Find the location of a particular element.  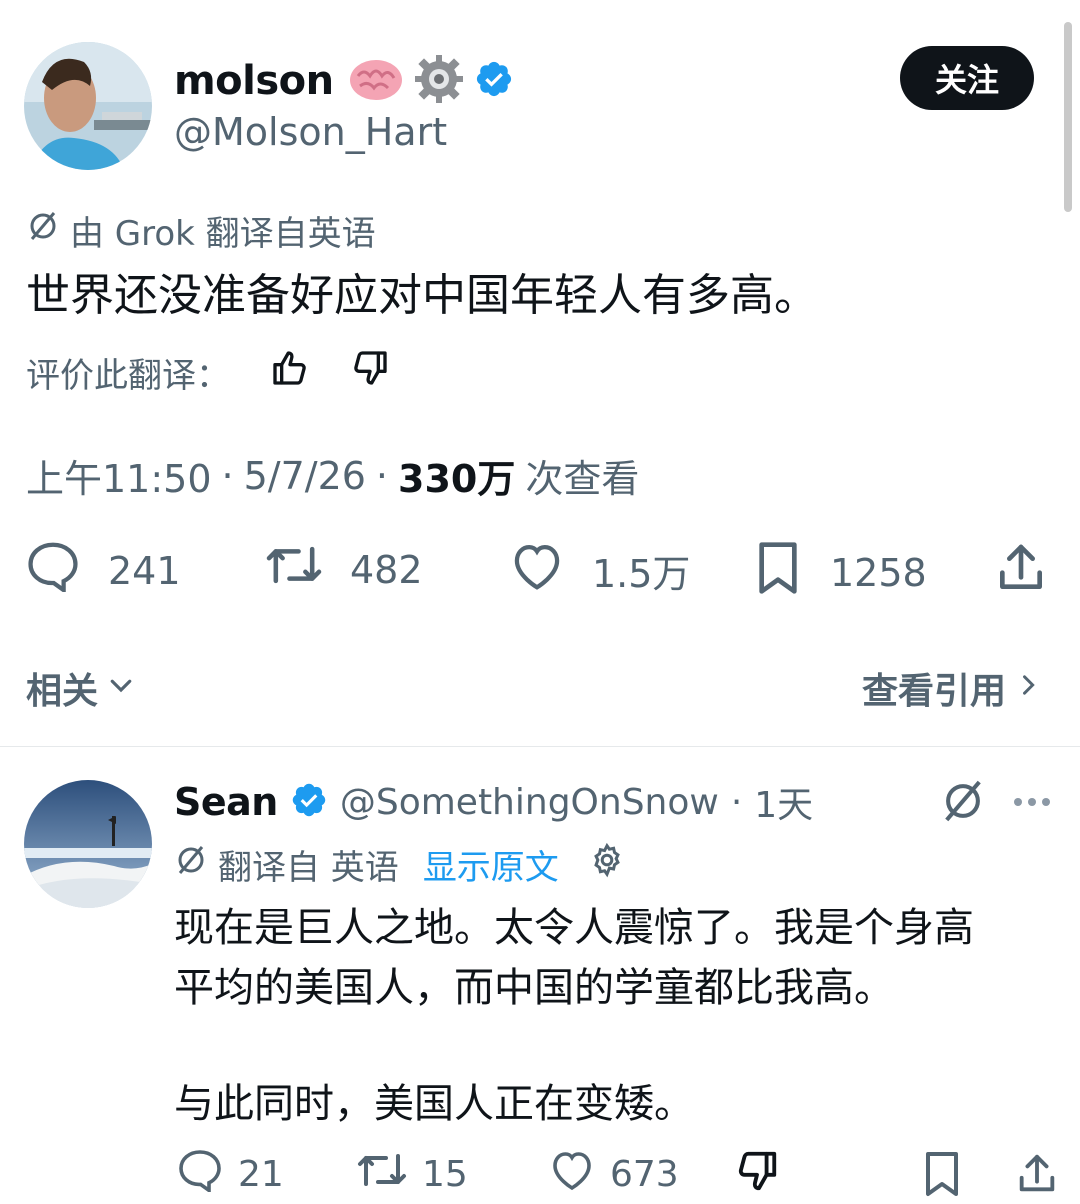

reply-count: 21 is located at coordinates (261, 1174).